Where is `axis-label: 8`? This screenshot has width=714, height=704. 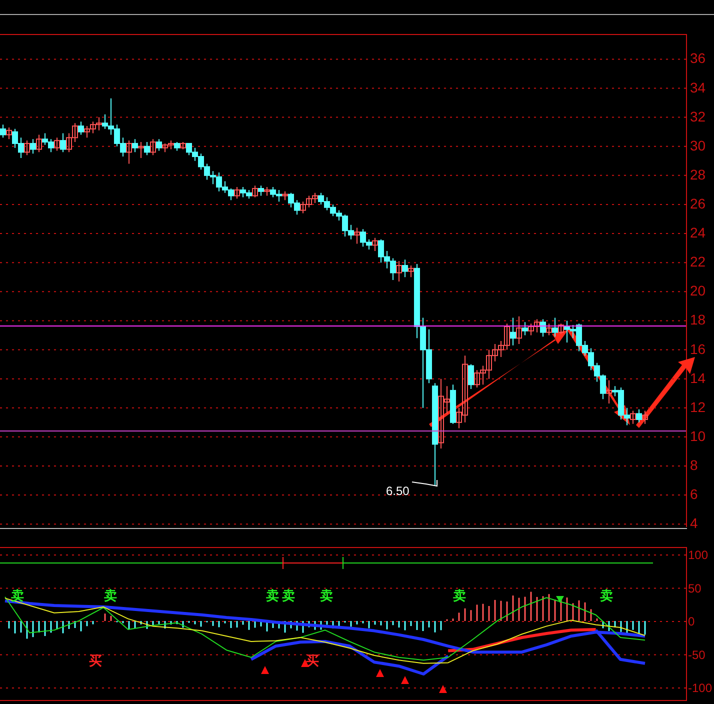
axis-label: 8 is located at coordinates (694, 464).